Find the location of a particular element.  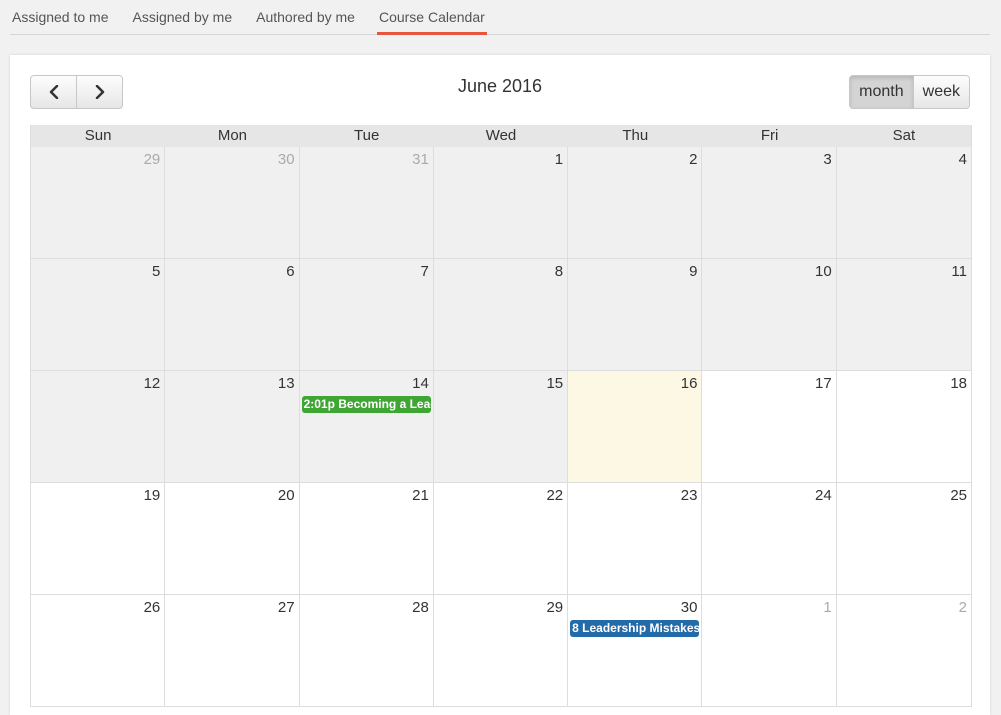

calendar-event: 2:01p Becoming a Leader is located at coordinates (366, 404).